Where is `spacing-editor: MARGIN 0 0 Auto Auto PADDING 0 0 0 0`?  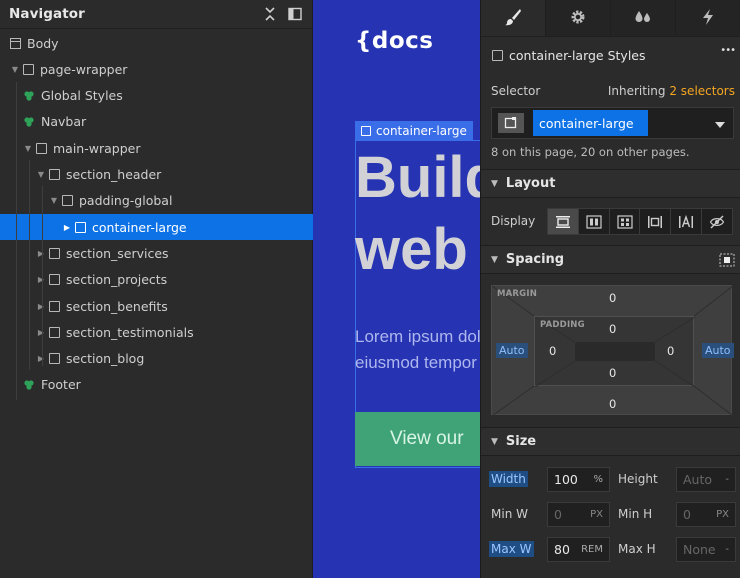
spacing-editor: MARGIN 0 0 Auto Auto PADDING 0 0 0 0 is located at coordinates (612, 350).